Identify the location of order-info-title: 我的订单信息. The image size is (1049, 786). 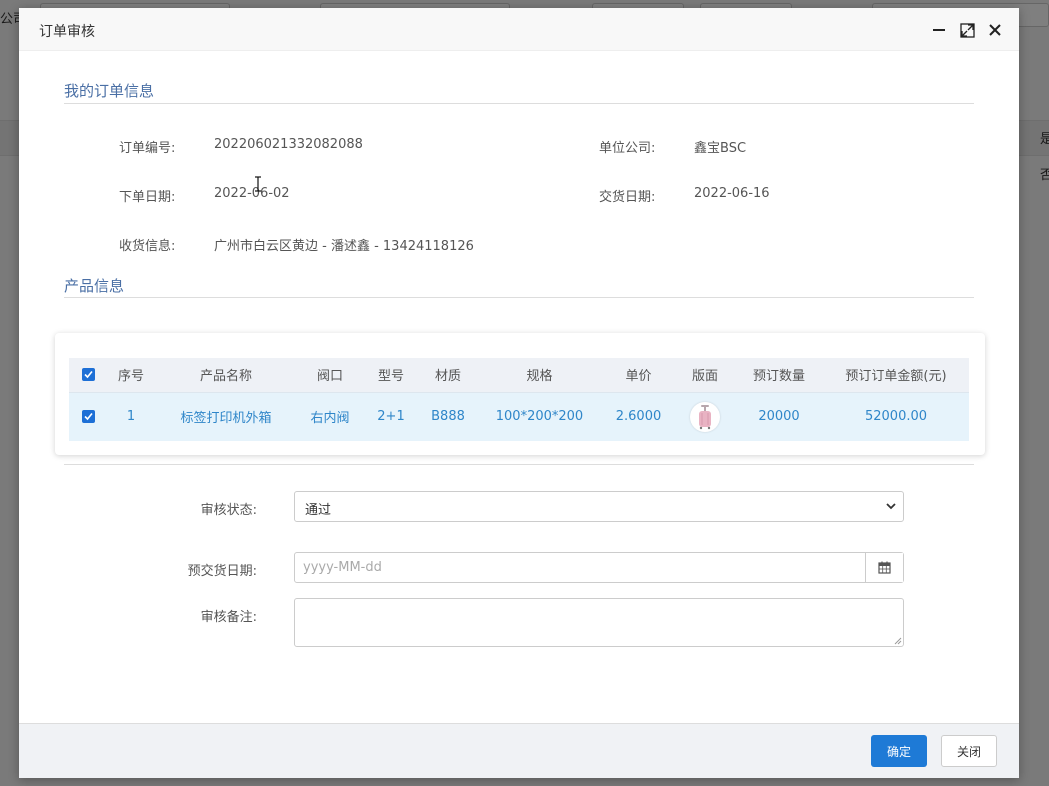
(109, 91).